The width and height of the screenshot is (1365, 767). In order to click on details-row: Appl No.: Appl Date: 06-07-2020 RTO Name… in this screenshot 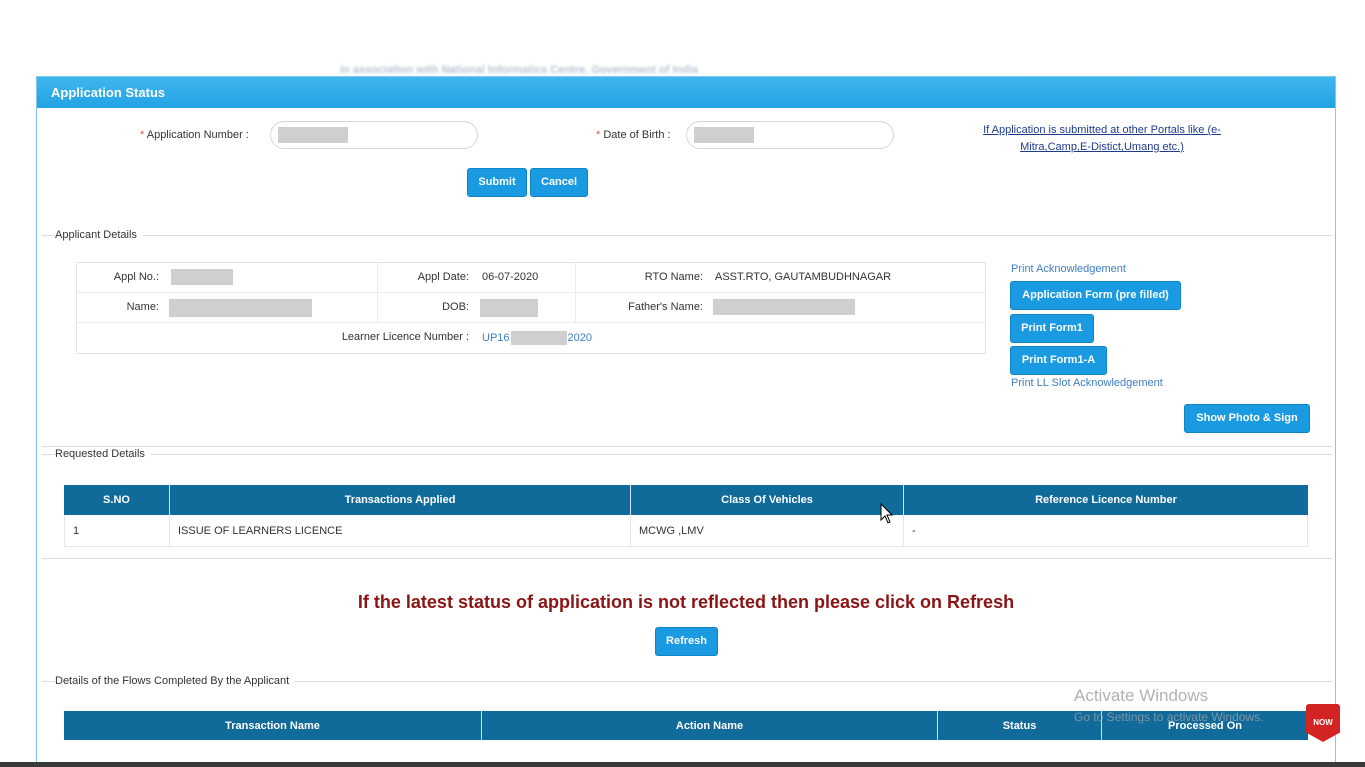, I will do `click(531, 278)`.